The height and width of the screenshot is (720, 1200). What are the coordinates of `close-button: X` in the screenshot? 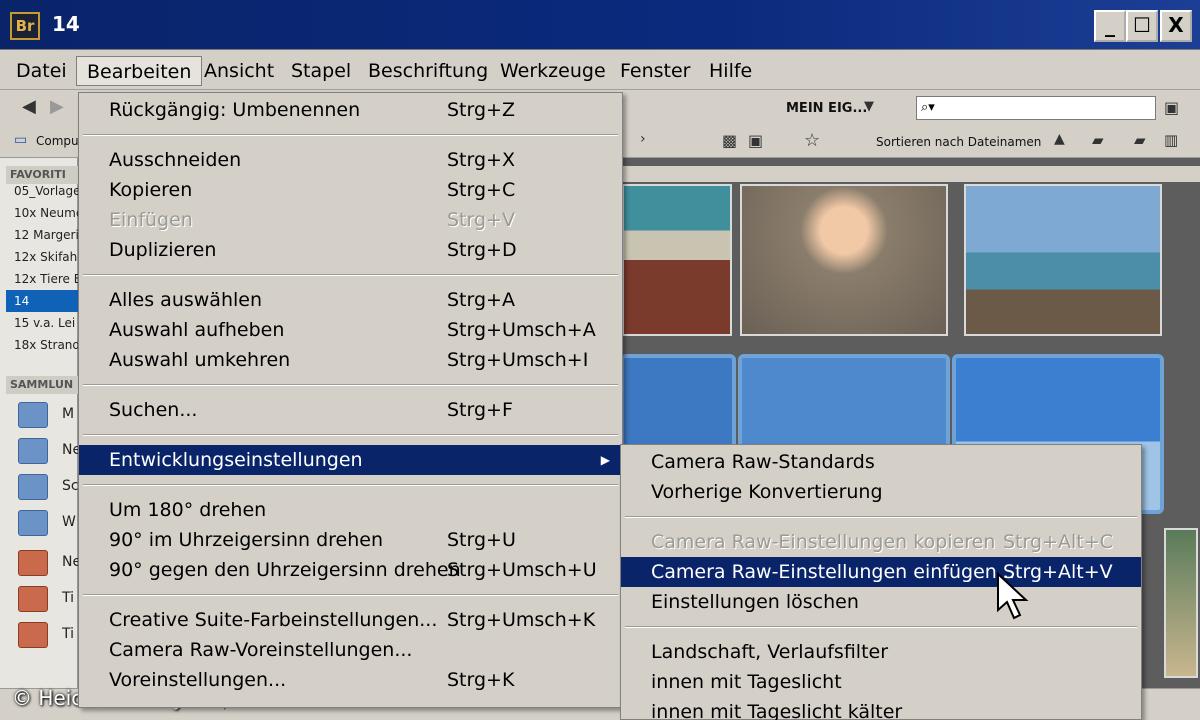 It's located at (1176, 26).